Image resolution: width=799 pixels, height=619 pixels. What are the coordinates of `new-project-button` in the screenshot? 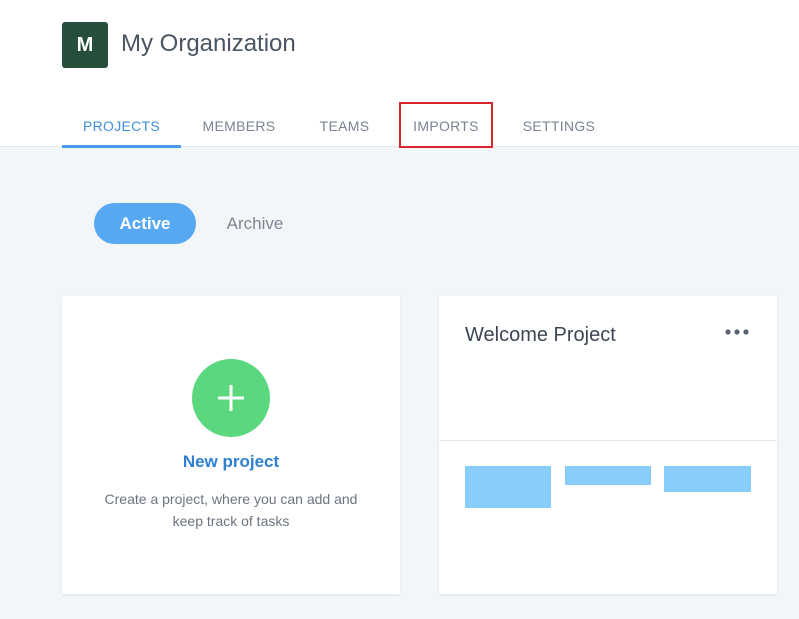 It's located at (231, 398).